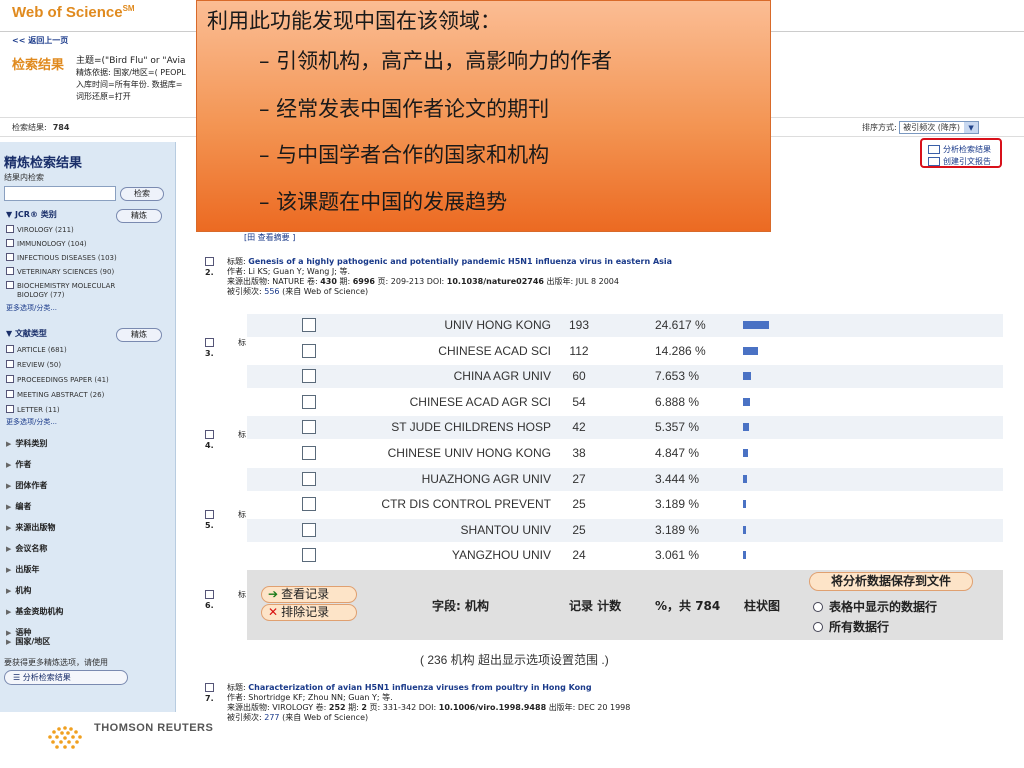 The width and height of the screenshot is (1024, 768). I want to click on sidebar-category-country: ▶ 国家/地区, so click(28, 641).